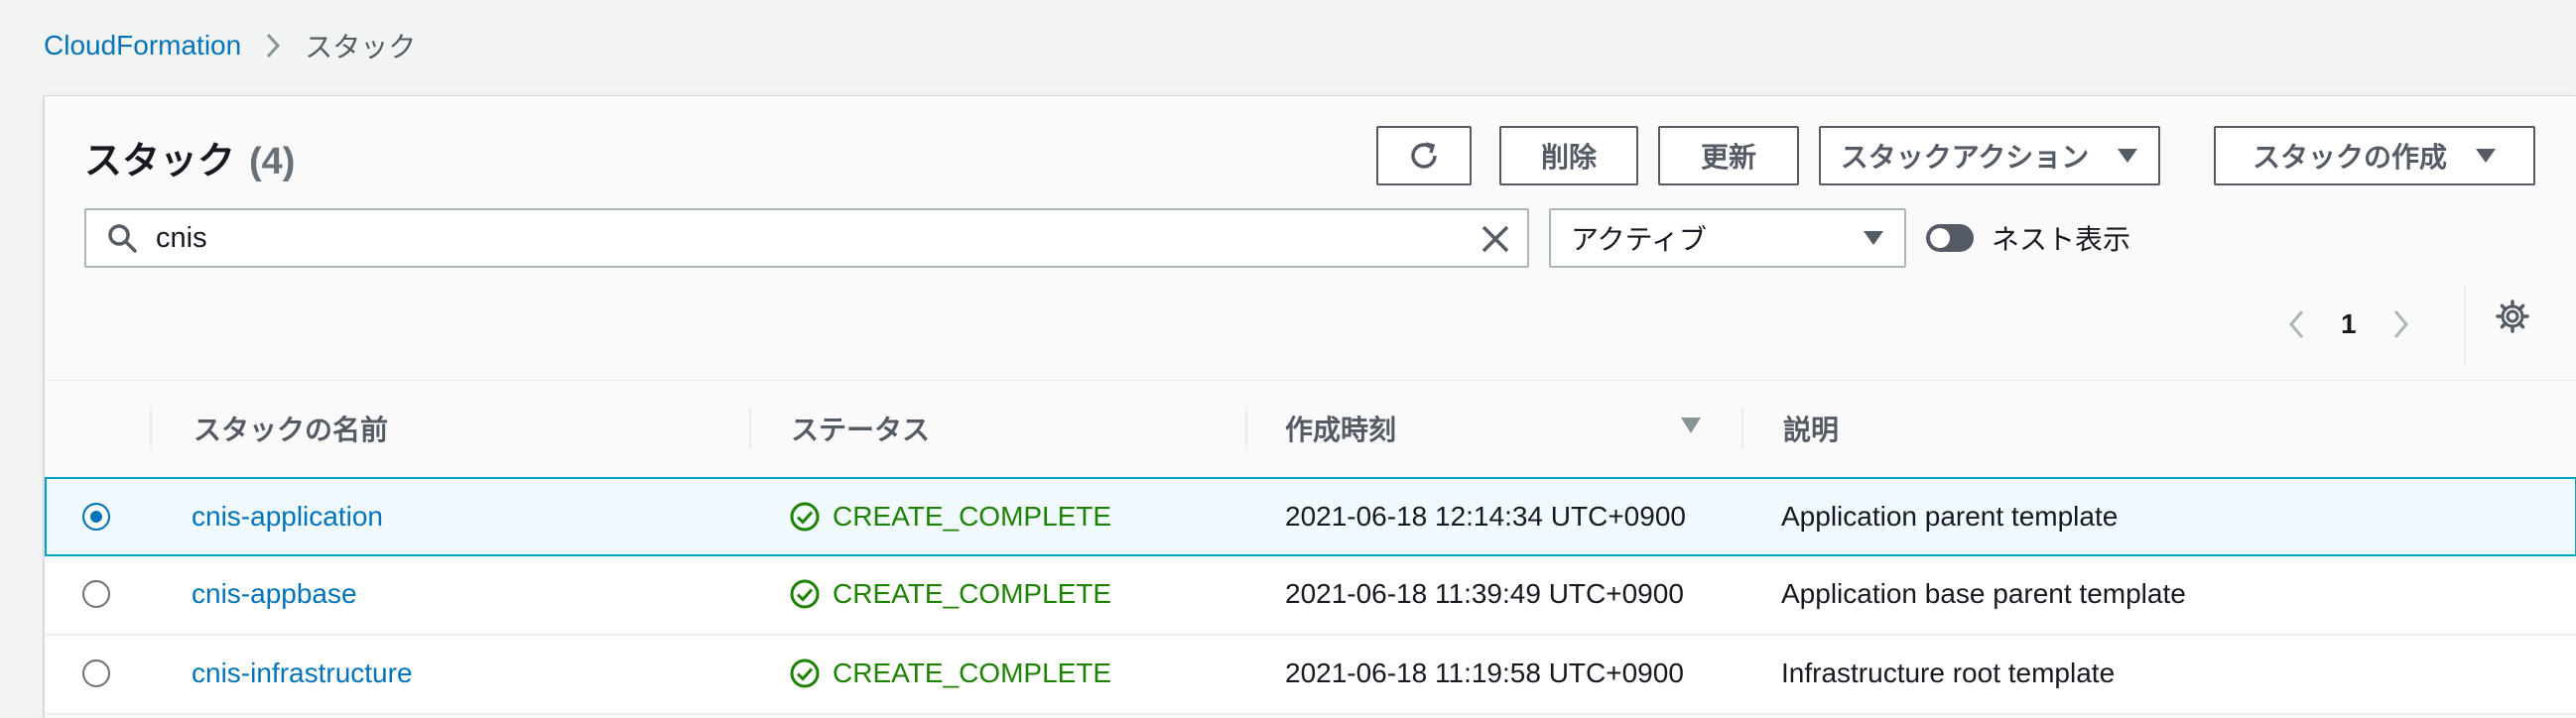 Image resolution: width=2576 pixels, height=718 pixels. Describe the element at coordinates (1950, 516) in the screenshot. I see `description-cell: Application parent template` at that location.